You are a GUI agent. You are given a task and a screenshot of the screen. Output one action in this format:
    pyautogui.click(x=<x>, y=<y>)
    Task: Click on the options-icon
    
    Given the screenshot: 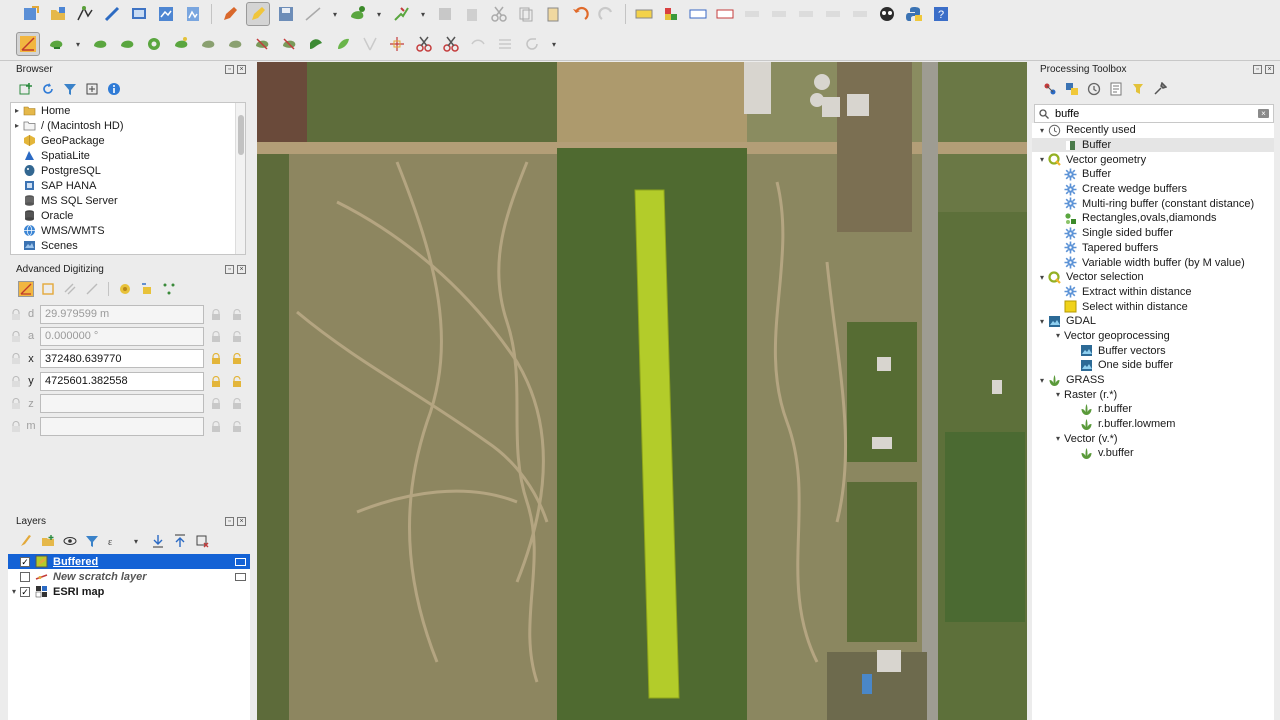 What is the action you would take?
    pyautogui.click(x=1160, y=89)
    